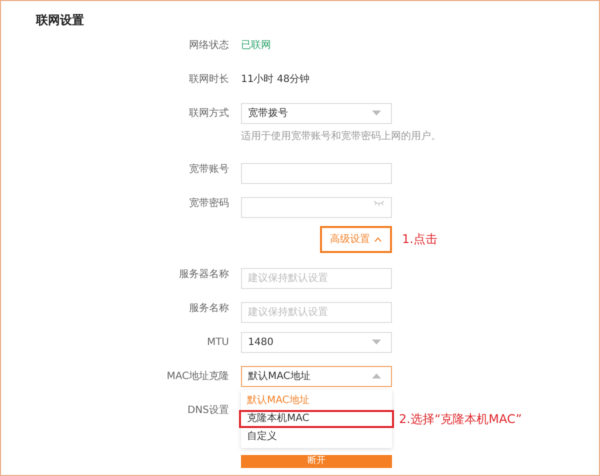 This screenshot has height=476, width=600. What do you see at coordinates (209, 113) in the screenshot?
I see `field-label: 联网方式` at bounding box center [209, 113].